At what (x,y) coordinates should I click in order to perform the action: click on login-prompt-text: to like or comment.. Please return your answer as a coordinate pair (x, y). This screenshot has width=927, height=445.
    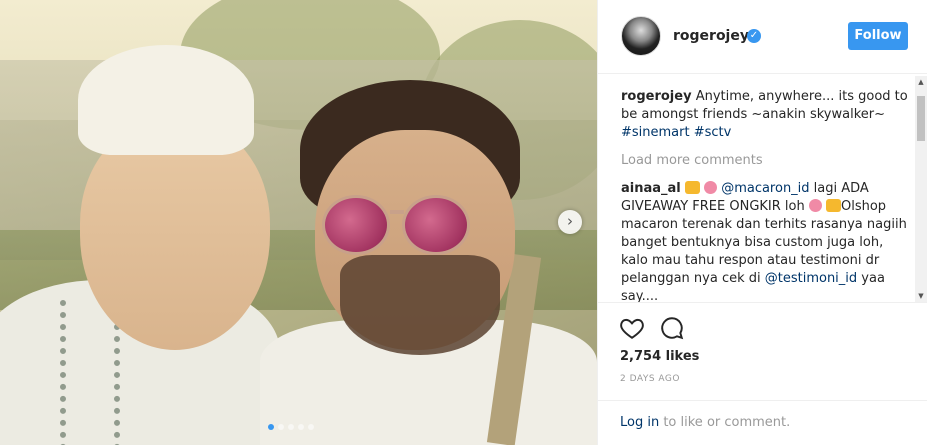
    Looking at the image, I should click on (725, 422).